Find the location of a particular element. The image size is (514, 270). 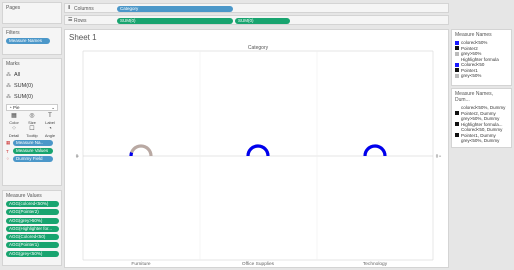

columns-shelf: ⦀ Columns Category is located at coordinates (256, 8).